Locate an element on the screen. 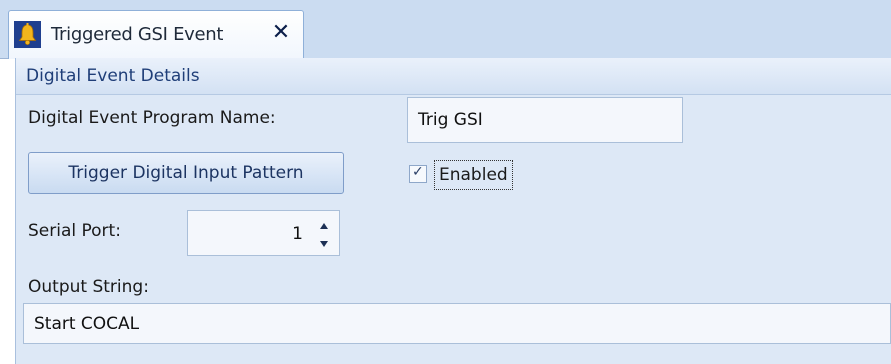  group-title: Digital Event Details is located at coordinates (113, 76).